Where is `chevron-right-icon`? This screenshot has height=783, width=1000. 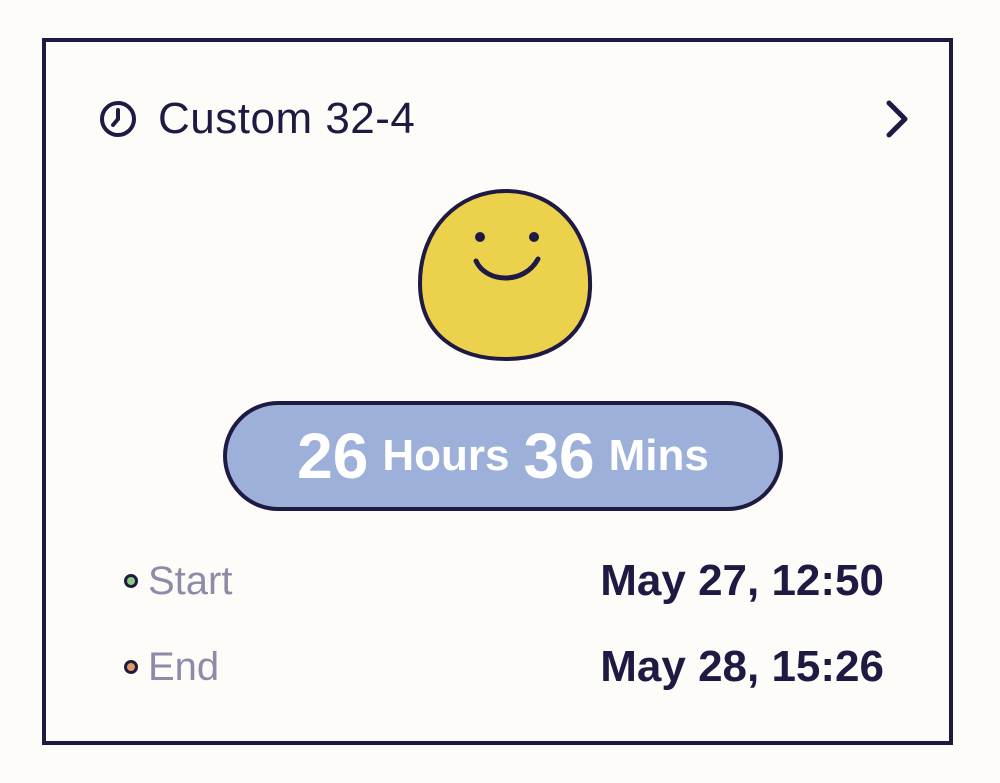
chevron-right-icon is located at coordinates (897, 119).